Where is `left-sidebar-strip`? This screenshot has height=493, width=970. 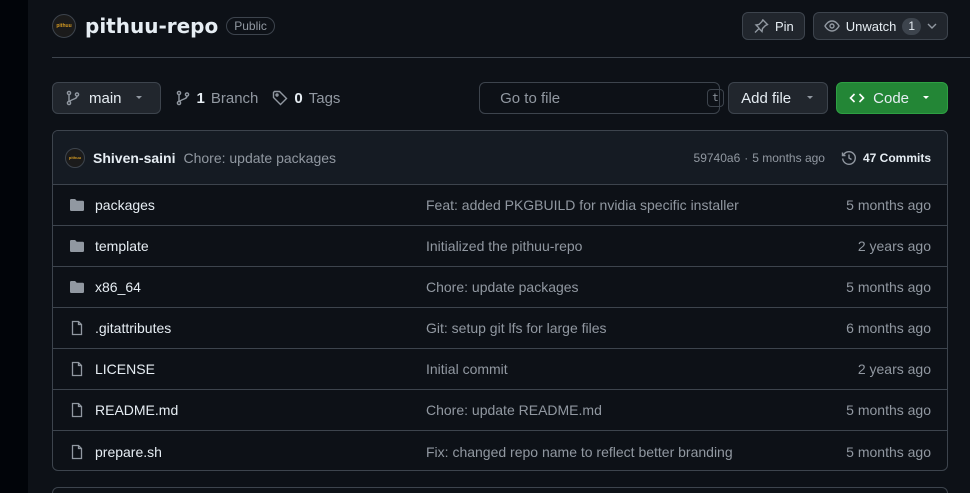 left-sidebar-strip is located at coordinates (14, 246).